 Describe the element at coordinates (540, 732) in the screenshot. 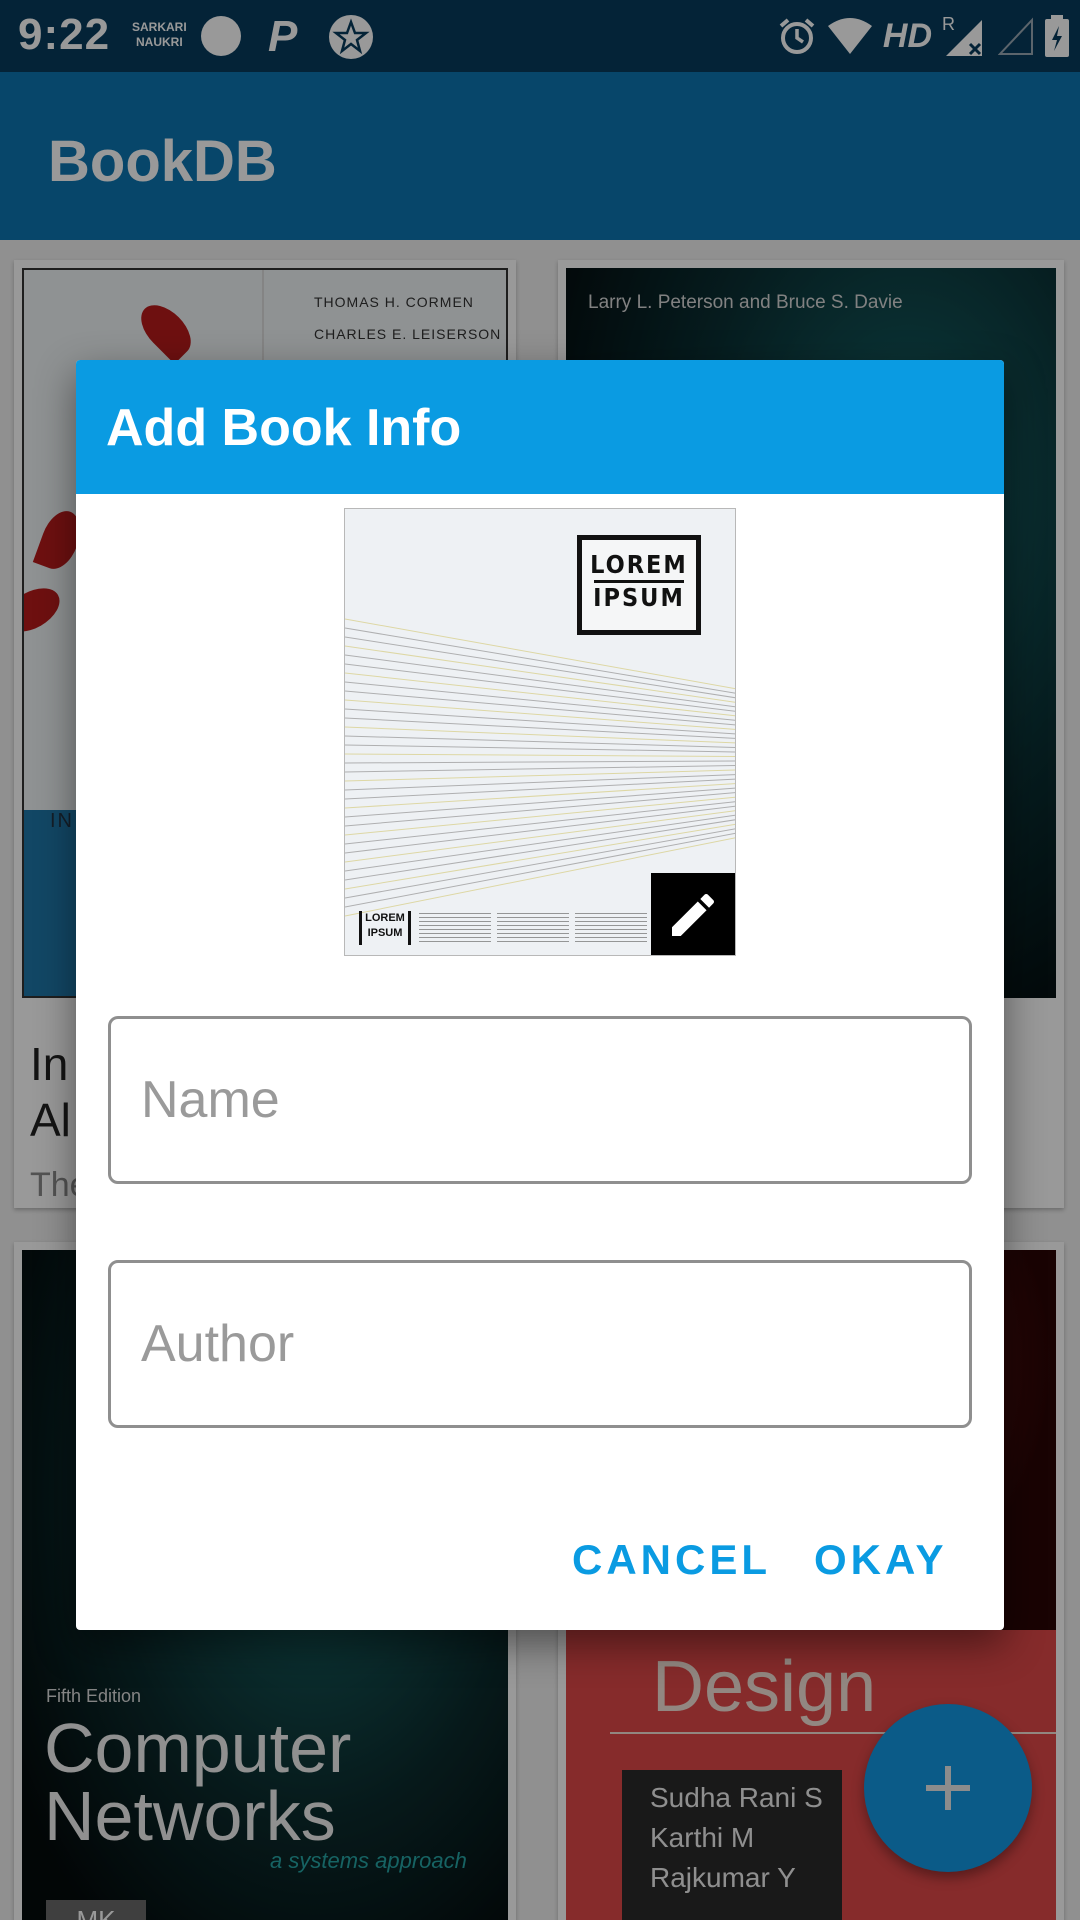

I see `book-cover-preview: LOREM IPSUM LOREM IPSUM` at that location.